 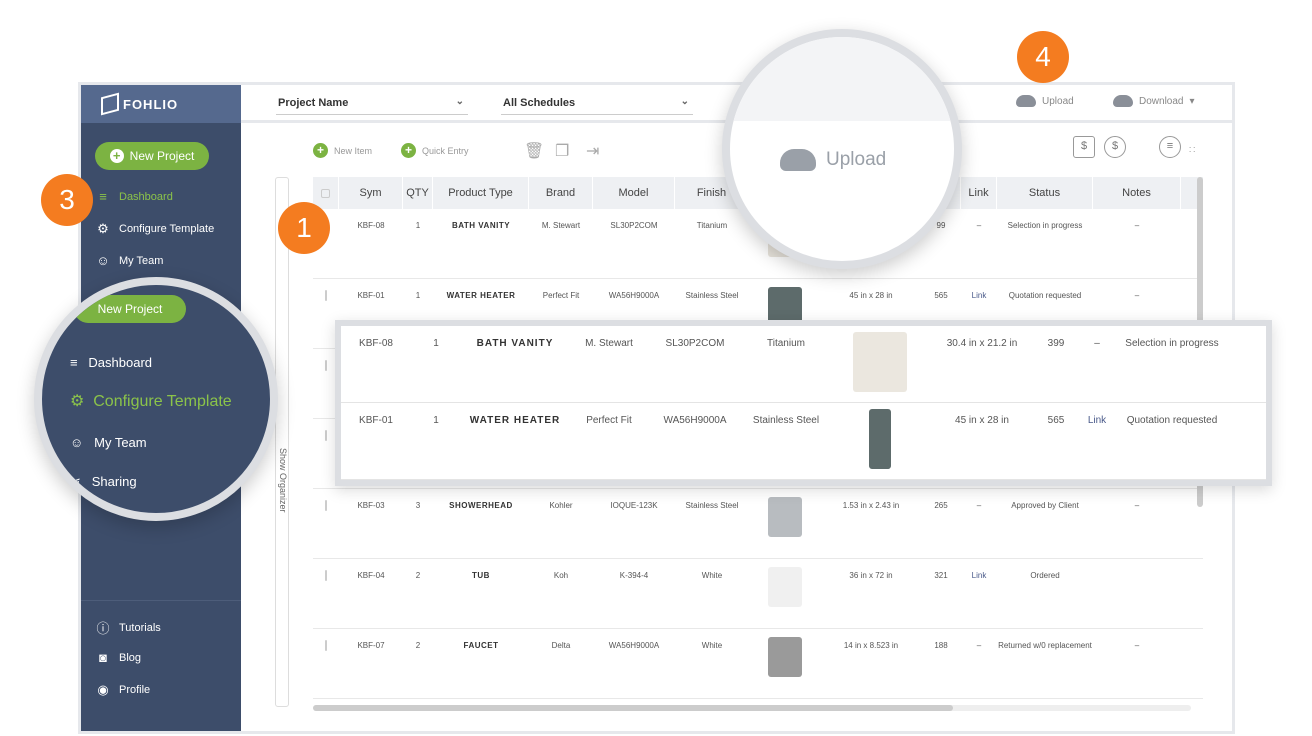 I want to click on cell: IOQUE-123K, so click(x=634, y=505).